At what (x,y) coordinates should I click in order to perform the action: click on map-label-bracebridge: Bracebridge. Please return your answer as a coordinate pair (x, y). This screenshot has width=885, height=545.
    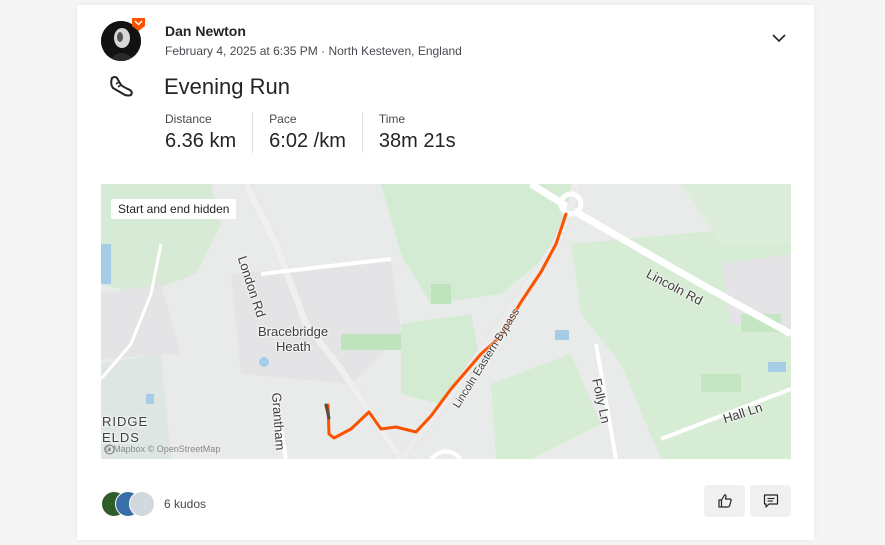
    Looking at the image, I should click on (293, 331).